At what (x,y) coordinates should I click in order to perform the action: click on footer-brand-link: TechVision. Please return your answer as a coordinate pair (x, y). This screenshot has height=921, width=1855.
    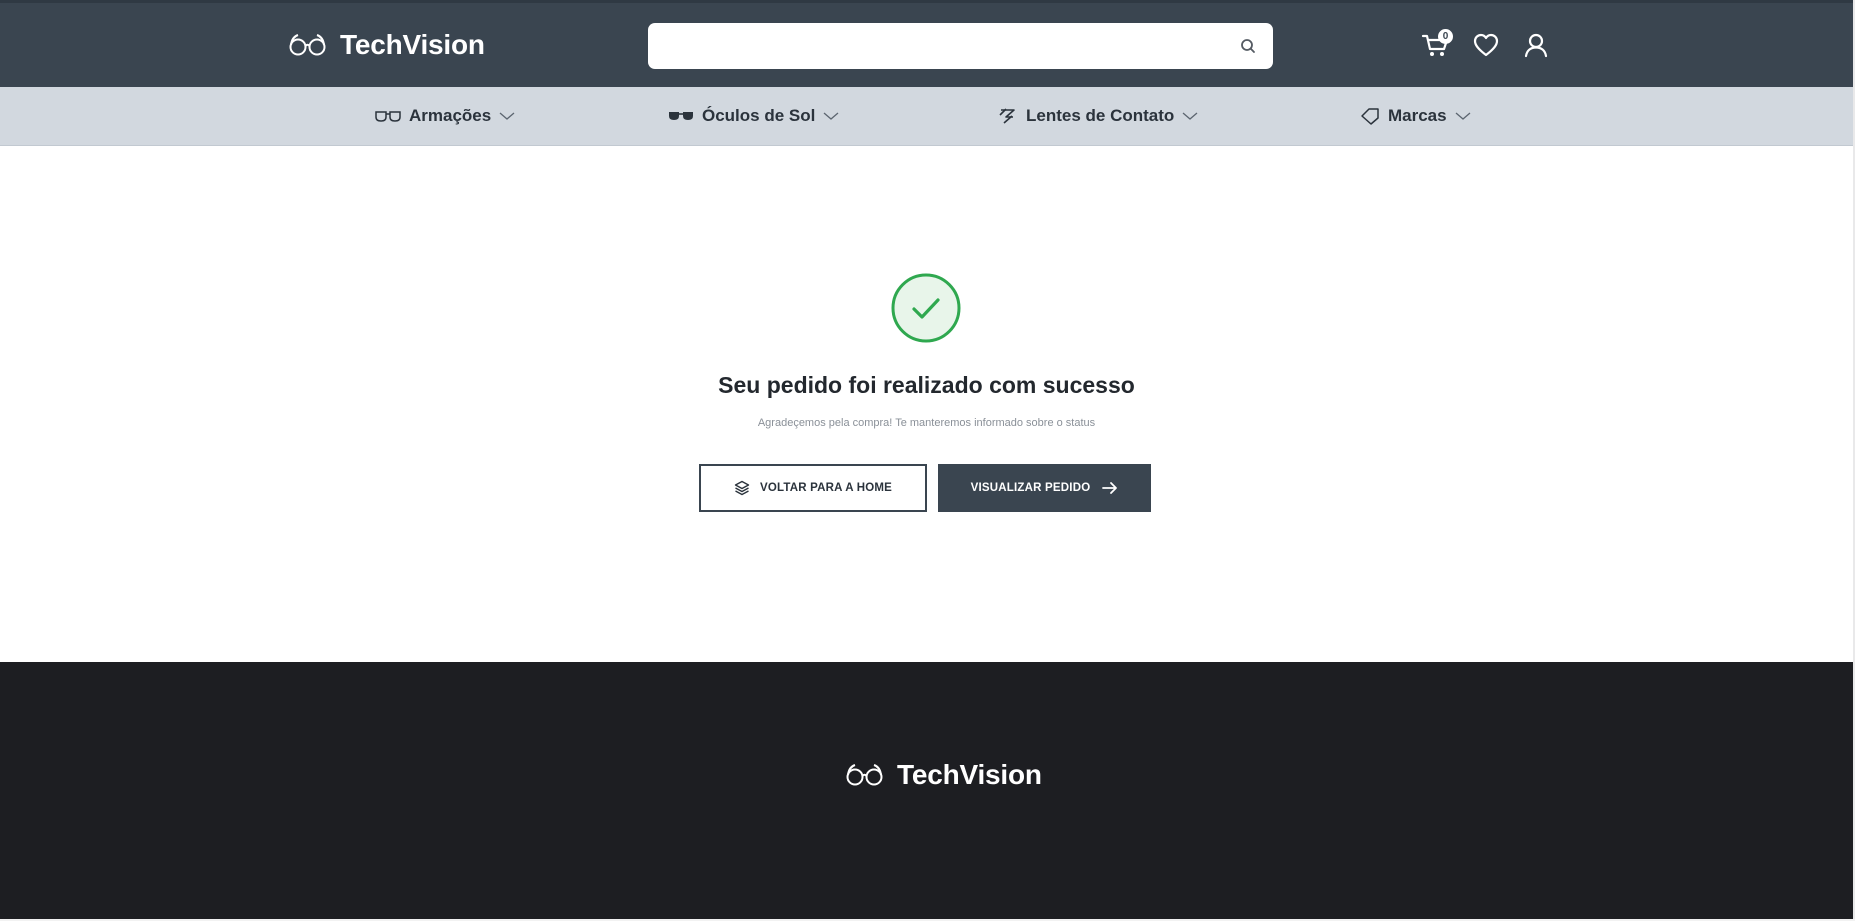
    Looking at the image, I should click on (943, 775).